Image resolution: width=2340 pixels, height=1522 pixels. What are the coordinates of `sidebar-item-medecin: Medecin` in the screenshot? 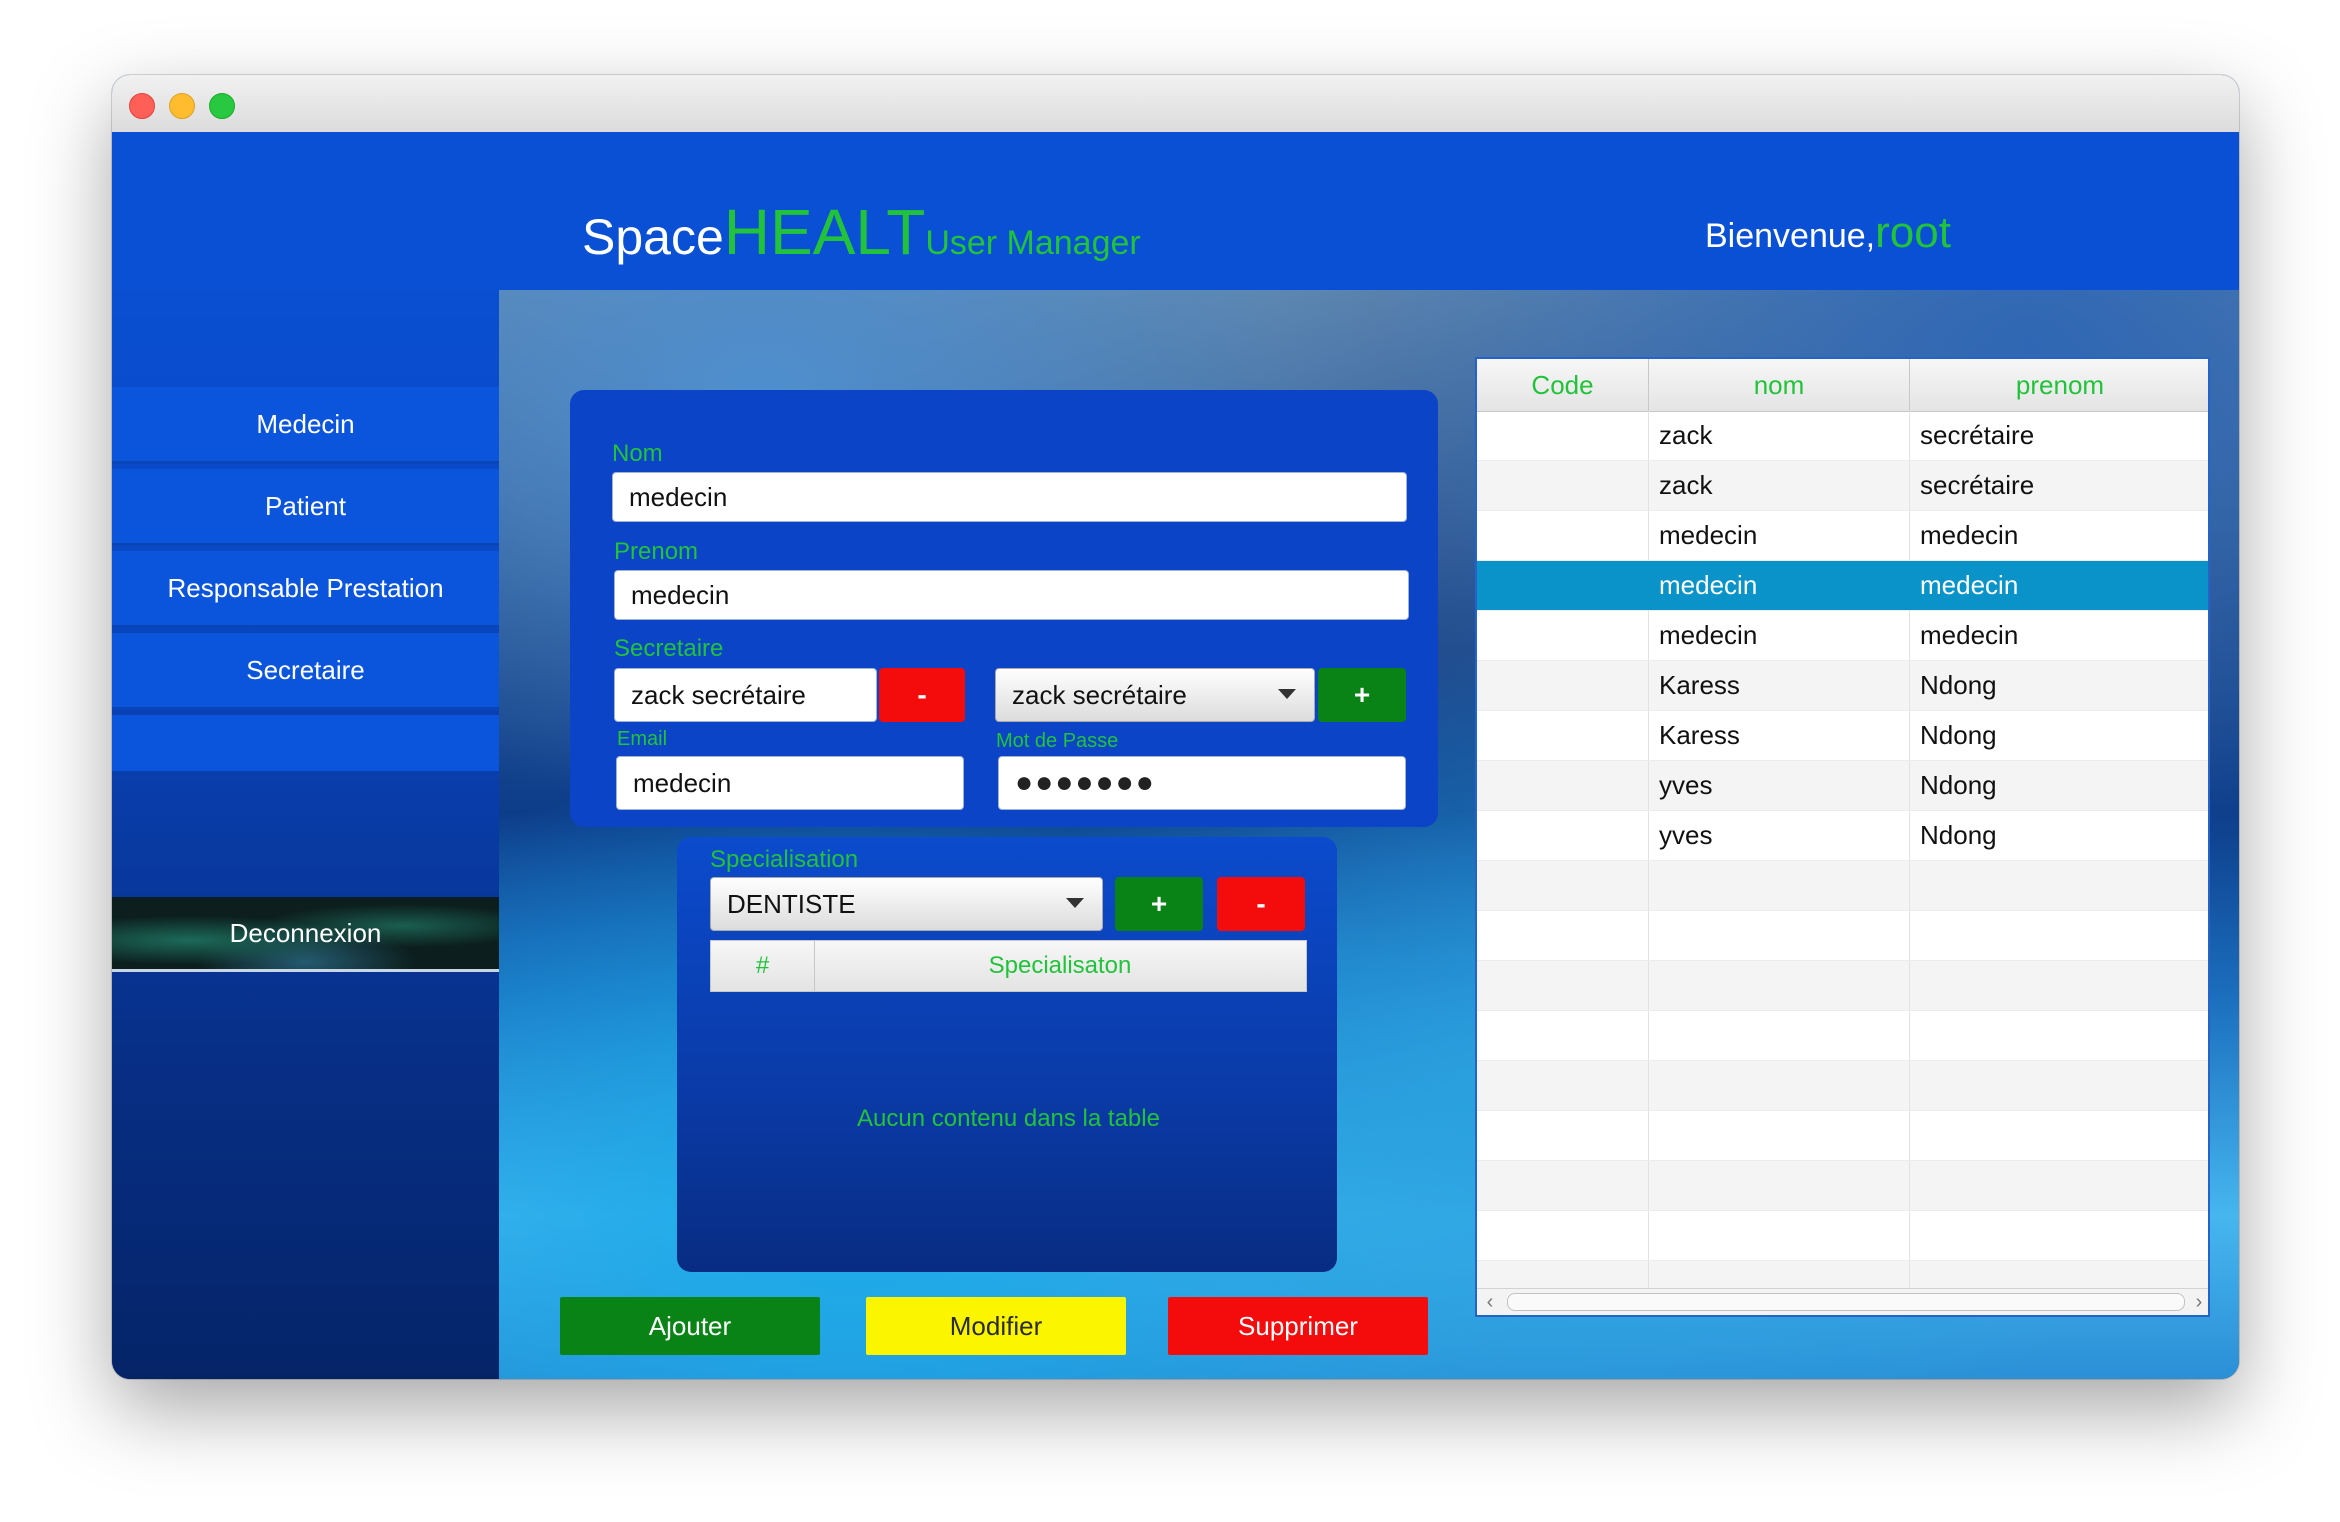 It's located at (305, 425).